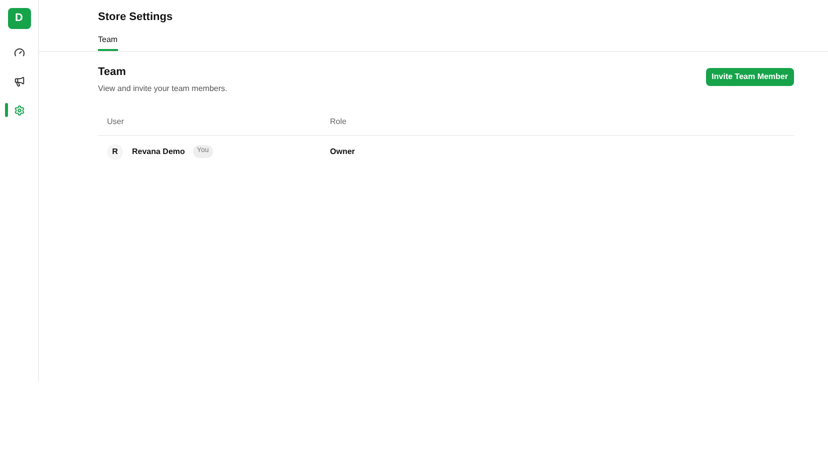  What do you see at coordinates (338, 121) in the screenshot?
I see `column-header: Role` at bounding box center [338, 121].